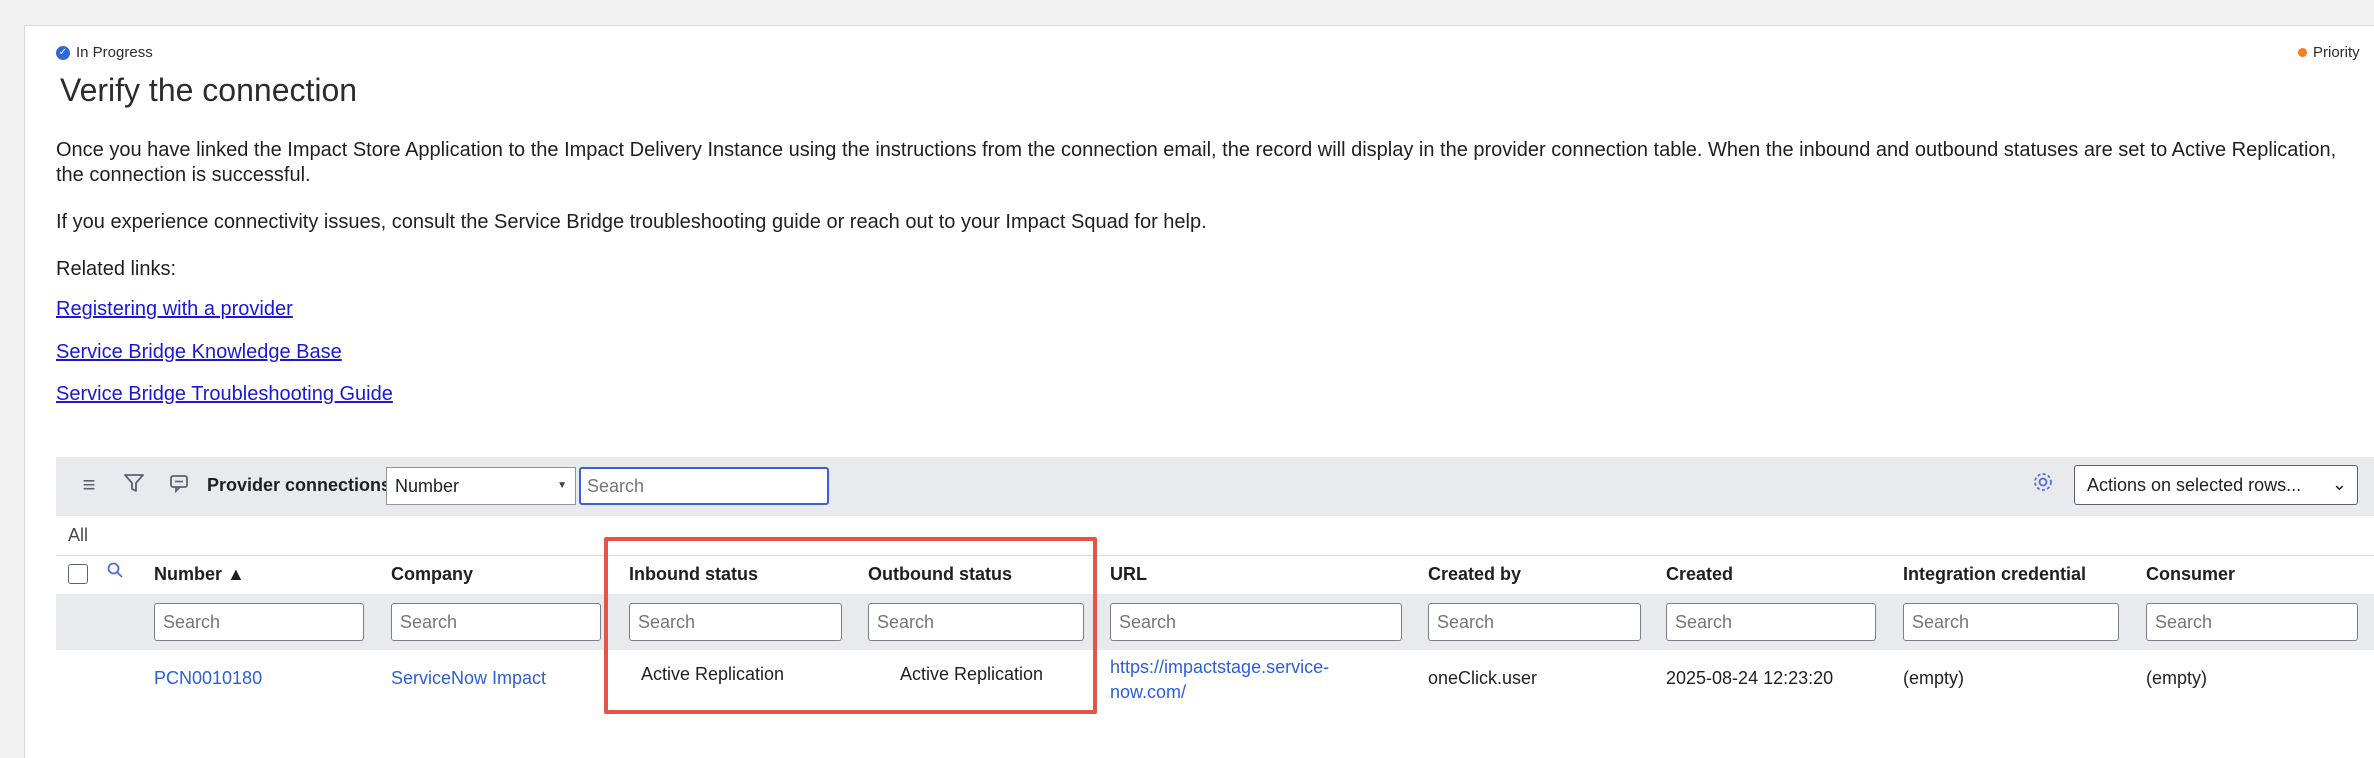 The width and height of the screenshot is (2374, 758). Describe the element at coordinates (2302, 52) in the screenshot. I see `priority-dot-icon` at that location.